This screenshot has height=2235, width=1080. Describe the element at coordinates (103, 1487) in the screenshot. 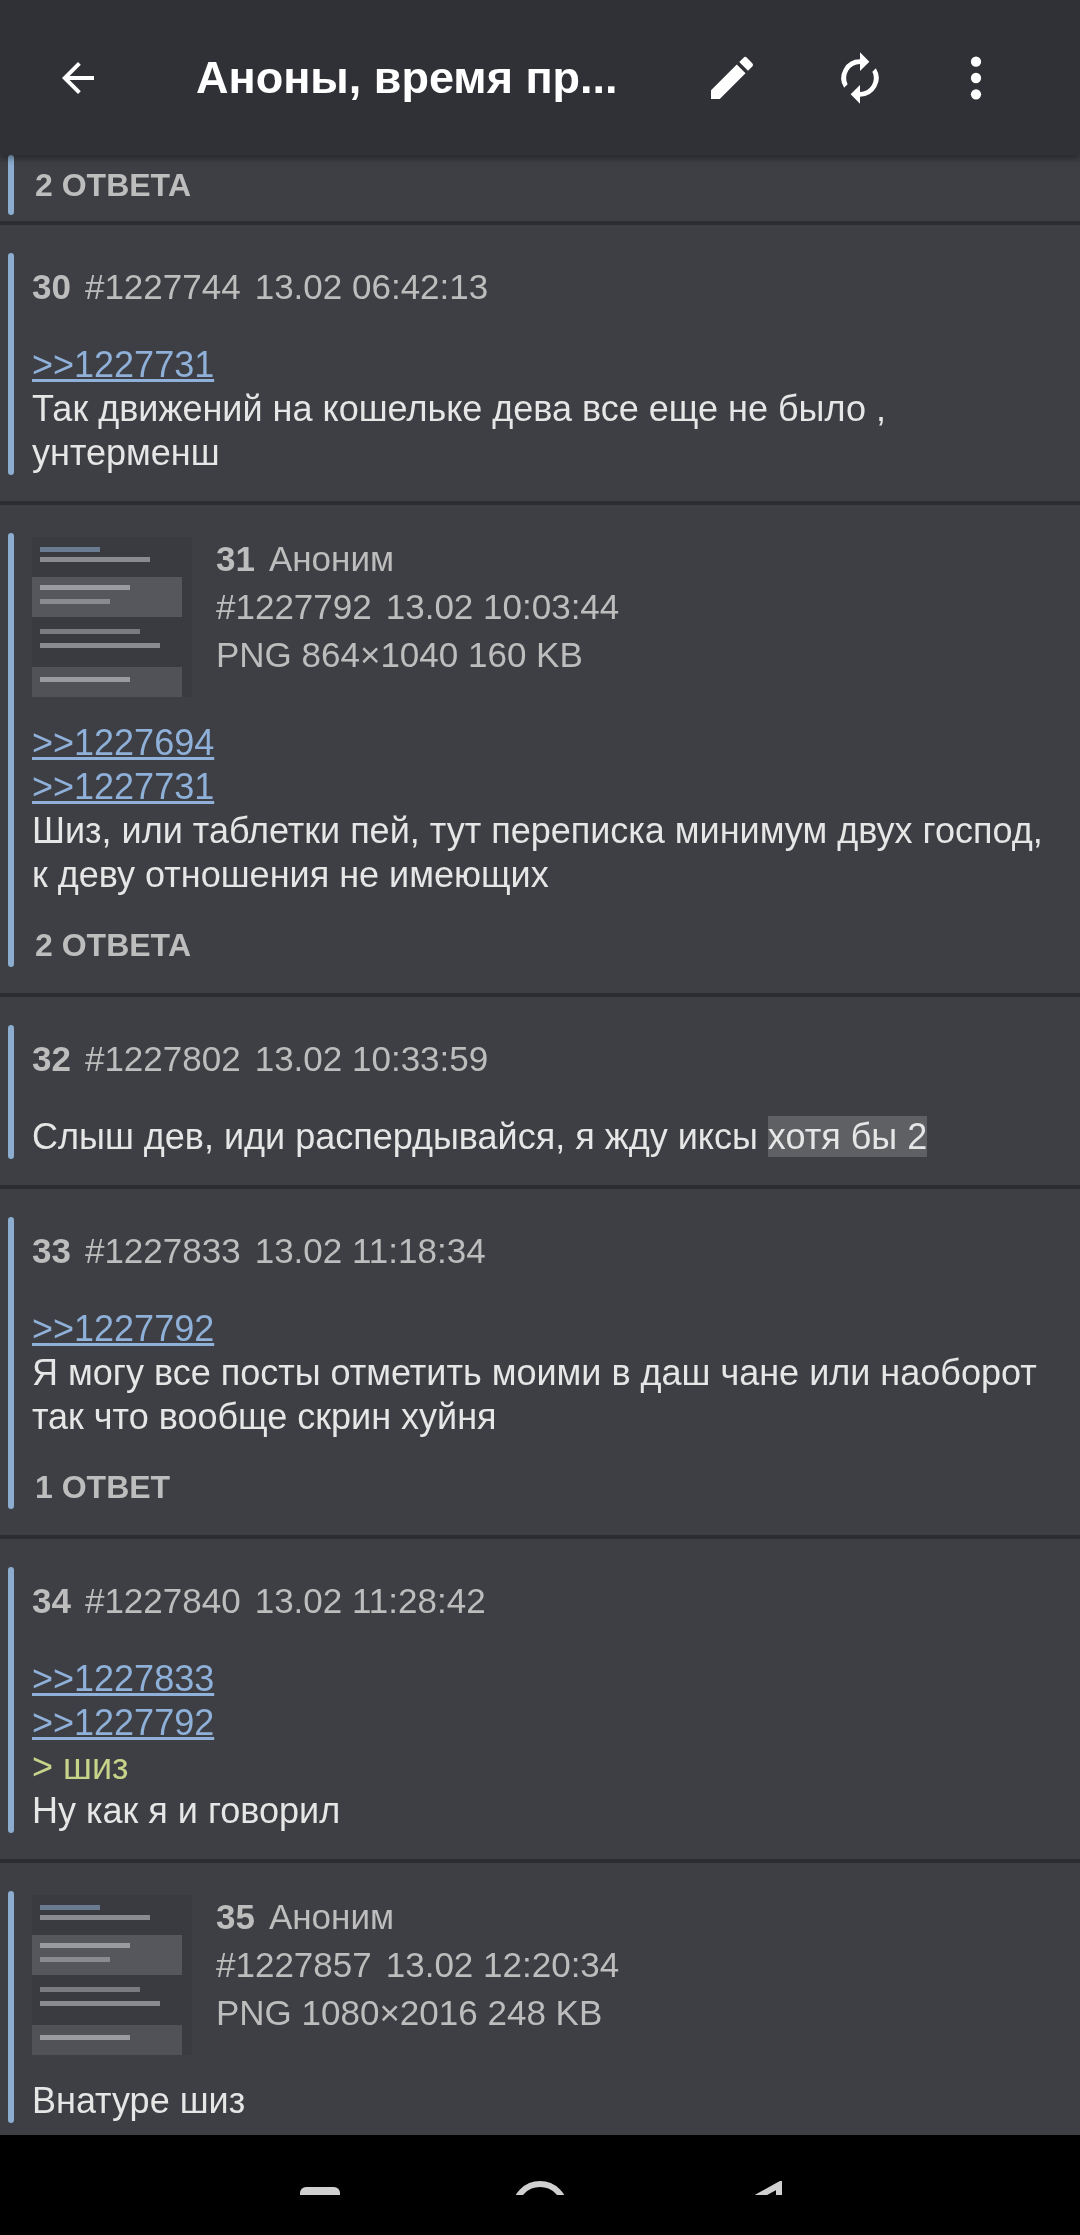

I see `replies-link: 1 ОТВЕТ` at that location.